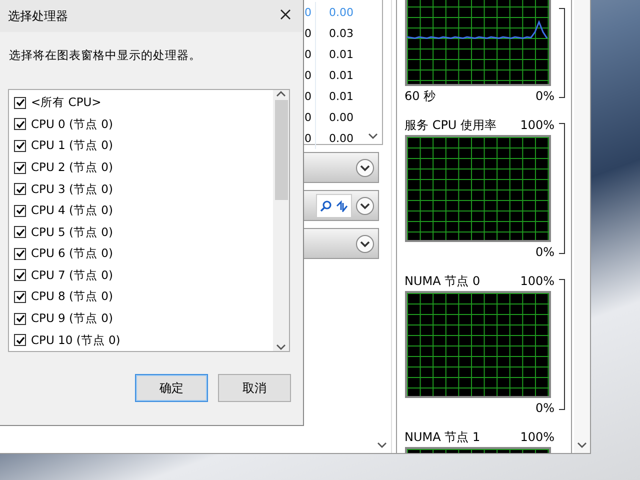 Image resolution: width=640 pixels, height=480 pixels. I want to click on checkbox-label: CPU 4 (节点 0), so click(72, 210).